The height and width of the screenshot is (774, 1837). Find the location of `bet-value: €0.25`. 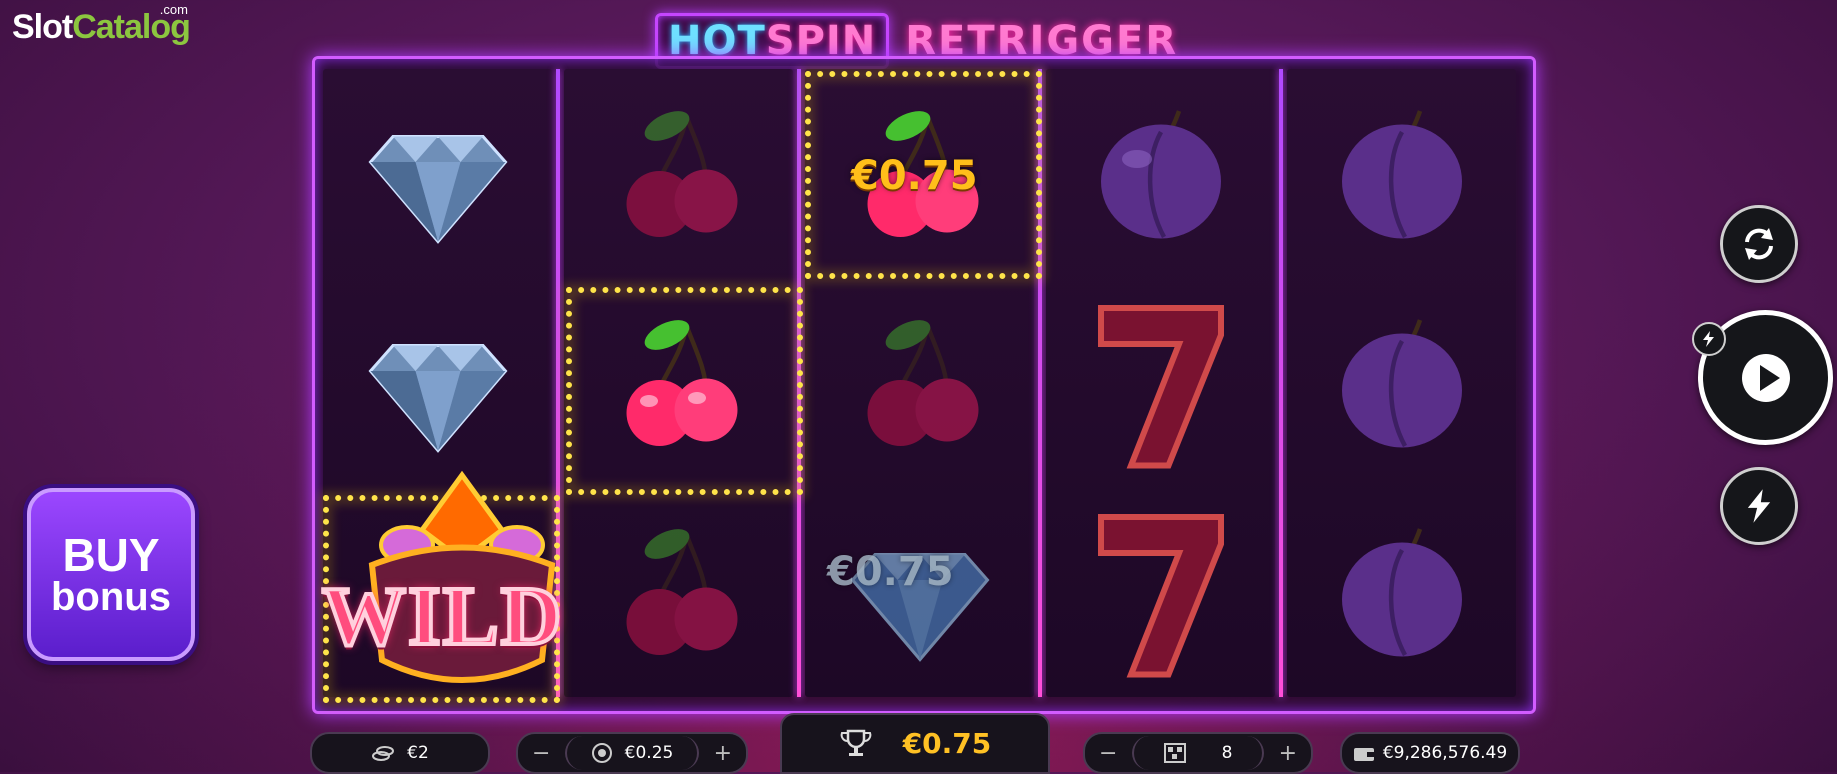

bet-value: €0.25 is located at coordinates (649, 753).